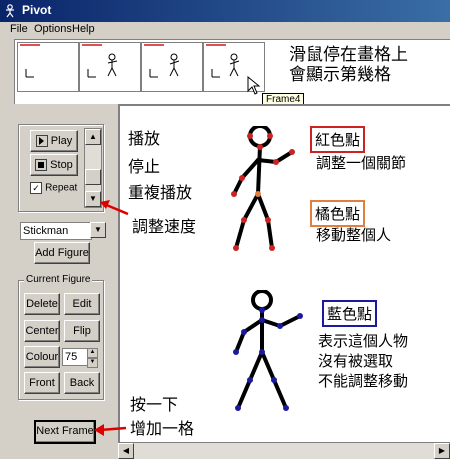 This screenshot has width=450, height=459. What do you see at coordinates (61, 165) in the screenshot?
I see `stop-label: Stop` at bounding box center [61, 165].